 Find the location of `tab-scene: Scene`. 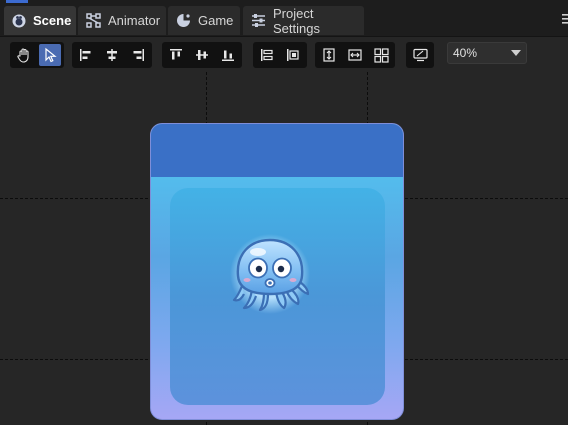

tab-scene: Scene is located at coordinates (40, 20).